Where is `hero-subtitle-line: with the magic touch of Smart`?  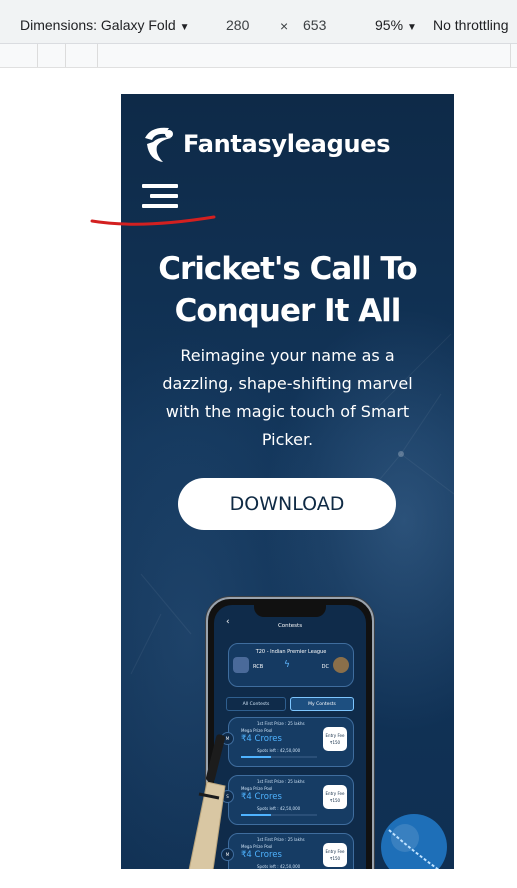 hero-subtitle-line: with the magic touch of Smart is located at coordinates (287, 411).